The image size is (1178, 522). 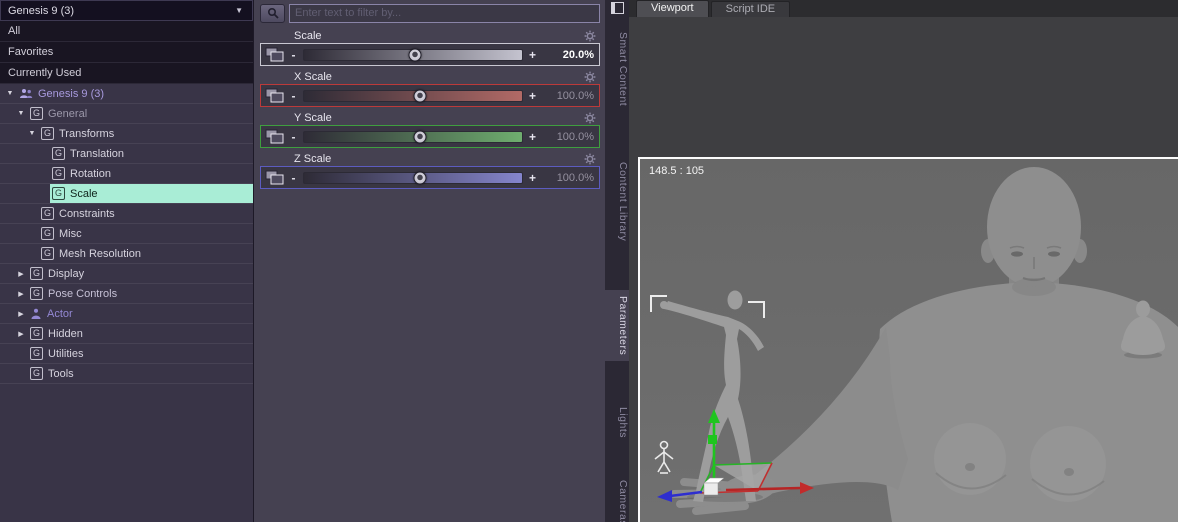 What do you see at coordinates (239, 10) in the screenshot?
I see `chevron-down-icon: ▼` at bounding box center [239, 10].